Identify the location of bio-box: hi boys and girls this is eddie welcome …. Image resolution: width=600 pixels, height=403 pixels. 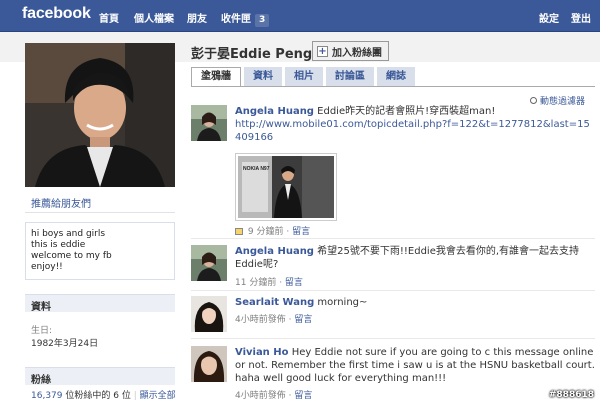
(100, 251).